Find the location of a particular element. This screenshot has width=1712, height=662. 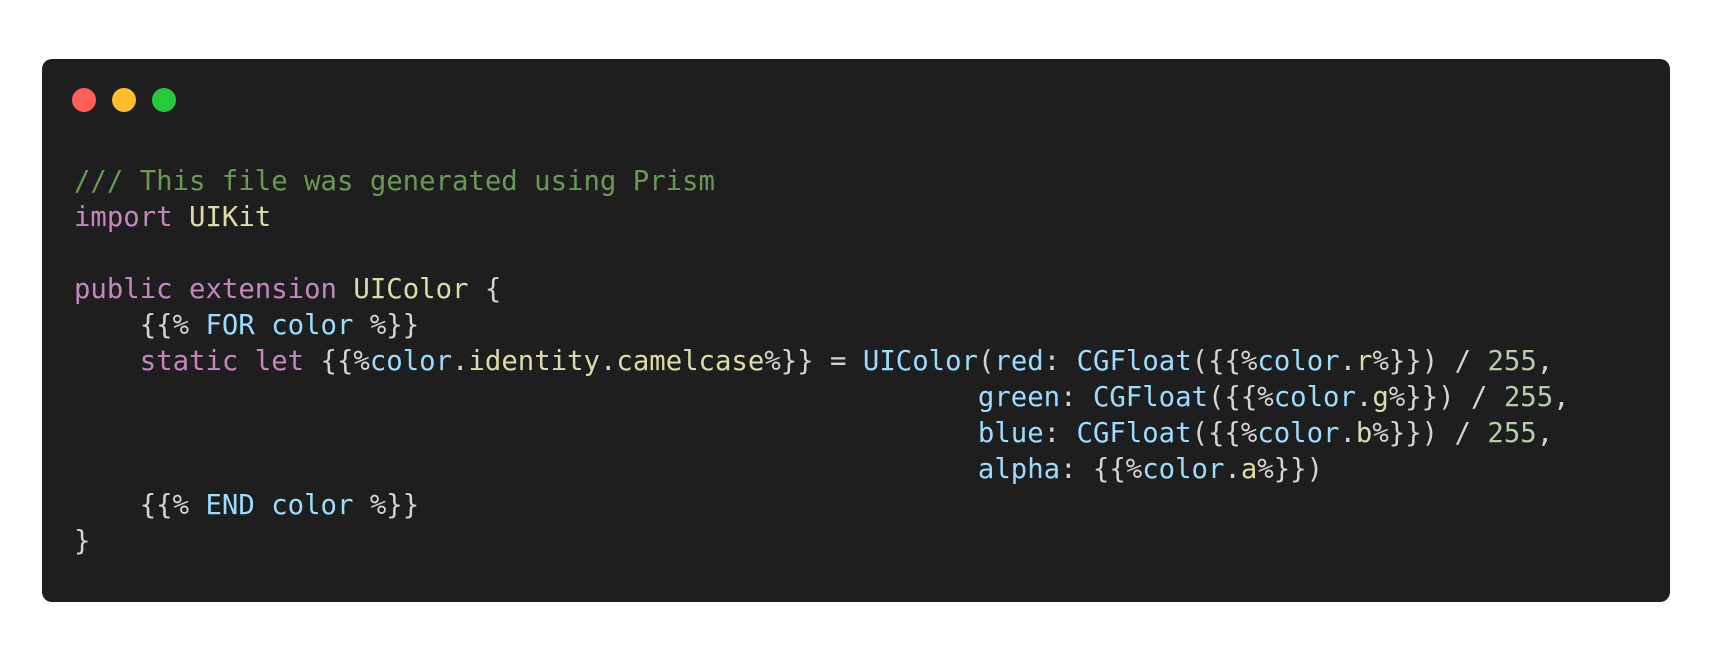

code-token: FOR color is located at coordinates (279, 325).